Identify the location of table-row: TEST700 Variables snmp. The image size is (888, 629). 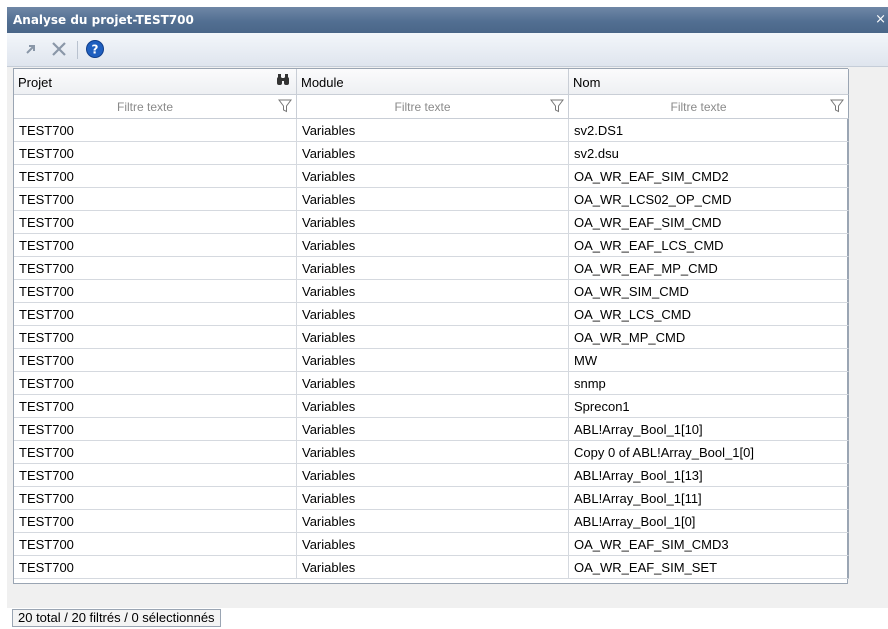
(431, 383).